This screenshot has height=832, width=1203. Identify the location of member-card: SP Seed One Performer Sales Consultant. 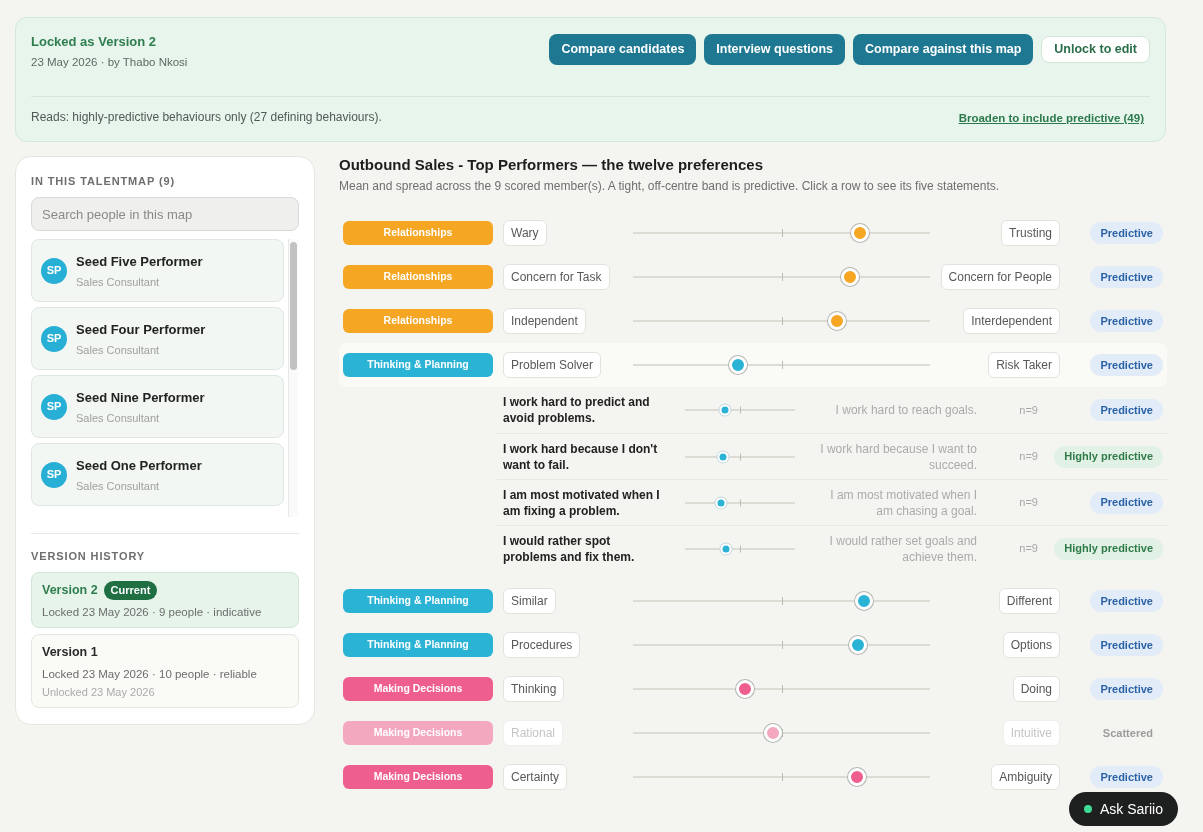
(157, 474).